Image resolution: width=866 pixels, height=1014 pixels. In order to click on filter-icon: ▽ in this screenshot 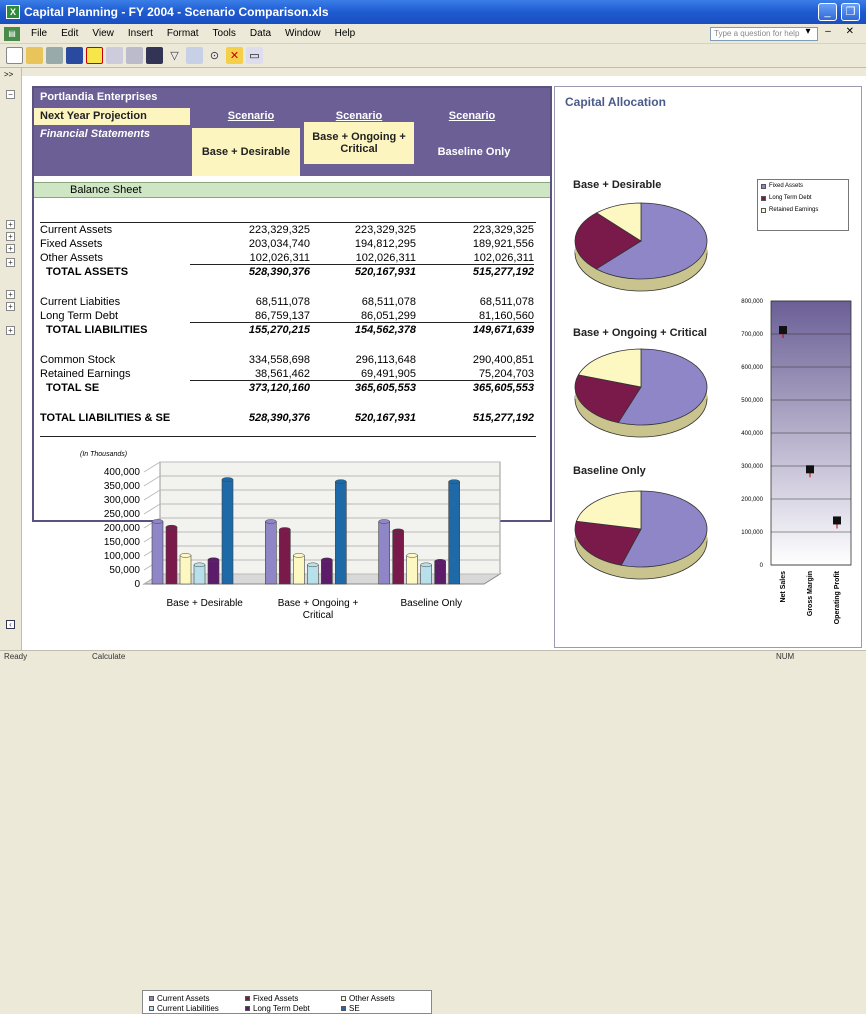, I will do `click(174, 55)`.